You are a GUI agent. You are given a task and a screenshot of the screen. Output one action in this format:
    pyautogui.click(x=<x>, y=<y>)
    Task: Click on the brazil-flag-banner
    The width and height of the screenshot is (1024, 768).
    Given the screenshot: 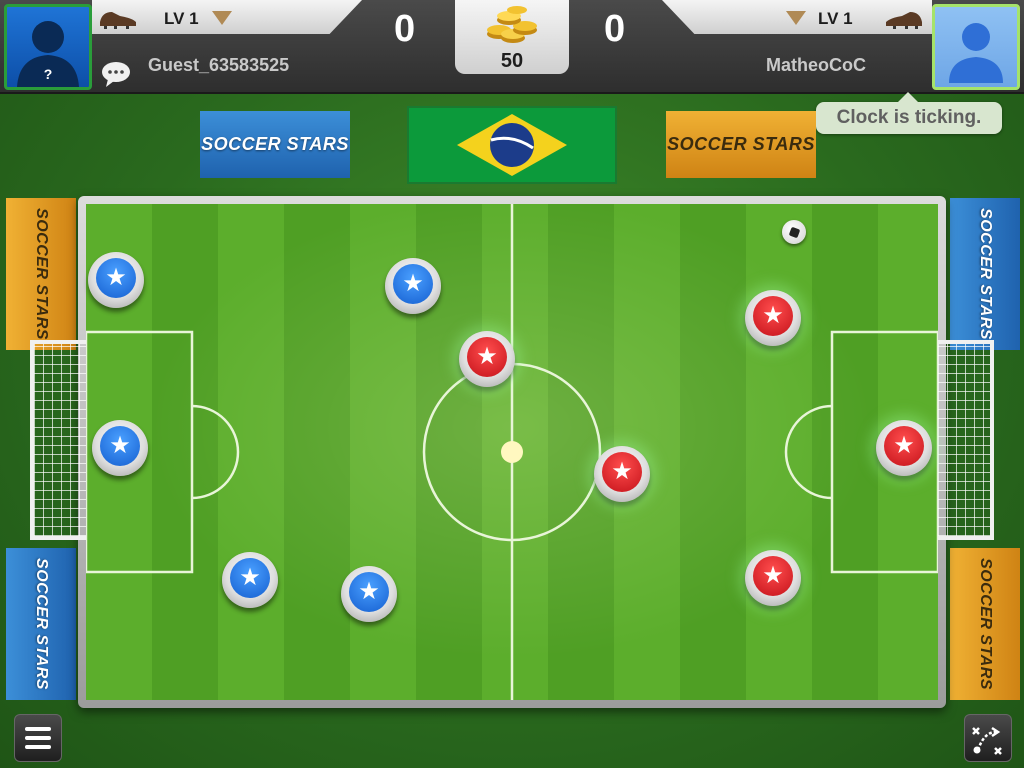 What is the action you would take?
    pyautogui.click(x=512, y=145)
    